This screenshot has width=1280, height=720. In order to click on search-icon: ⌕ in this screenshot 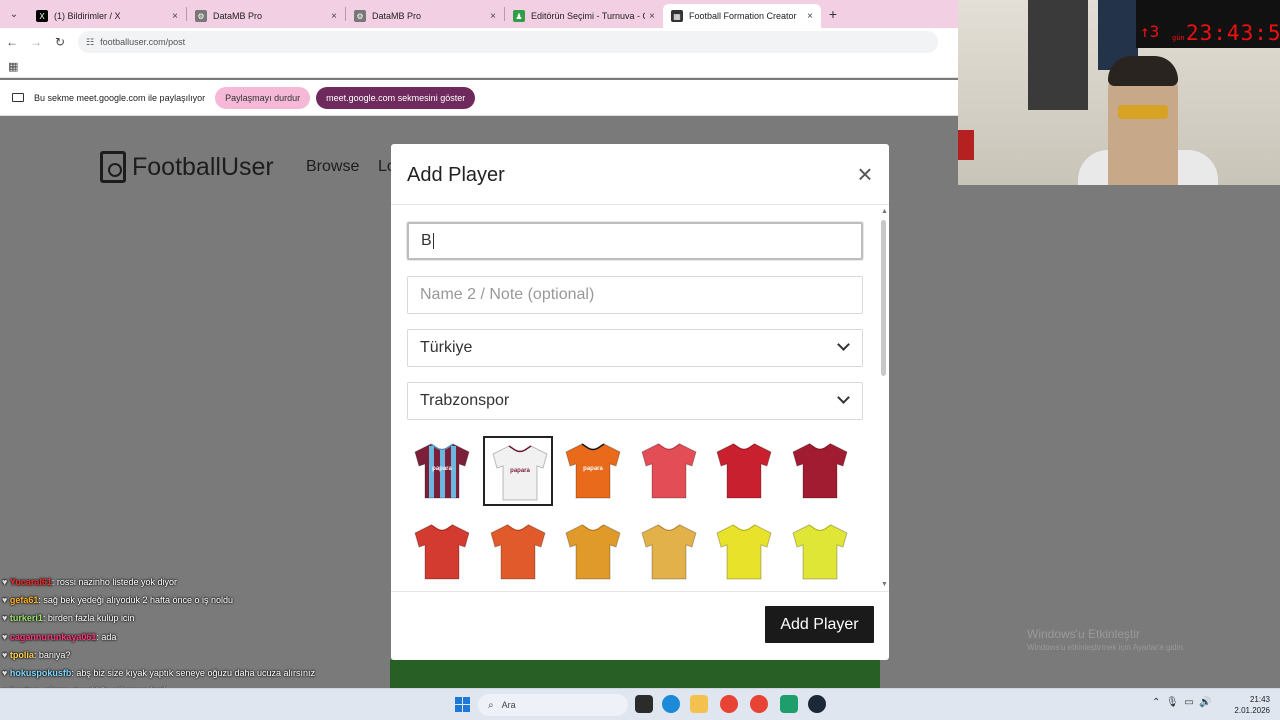, I will do `click(491, 705)`.